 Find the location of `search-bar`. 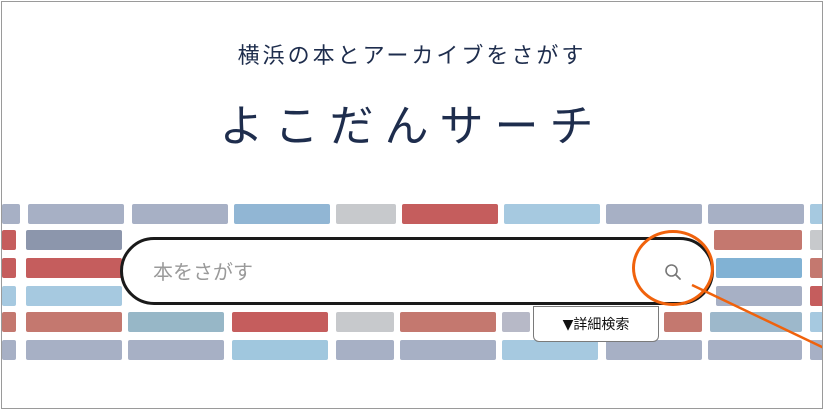

search-bar is located at coordinates (417, 271).